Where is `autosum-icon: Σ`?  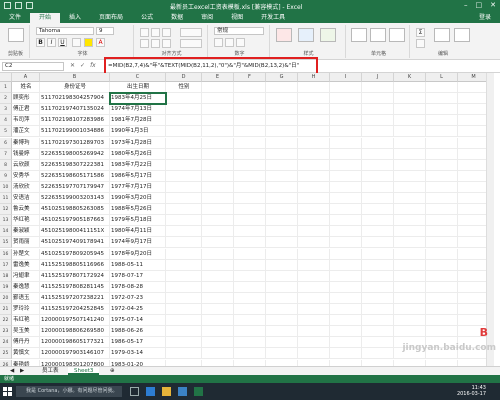
autosum-icon: Σ is located at coordinates (420, 32).